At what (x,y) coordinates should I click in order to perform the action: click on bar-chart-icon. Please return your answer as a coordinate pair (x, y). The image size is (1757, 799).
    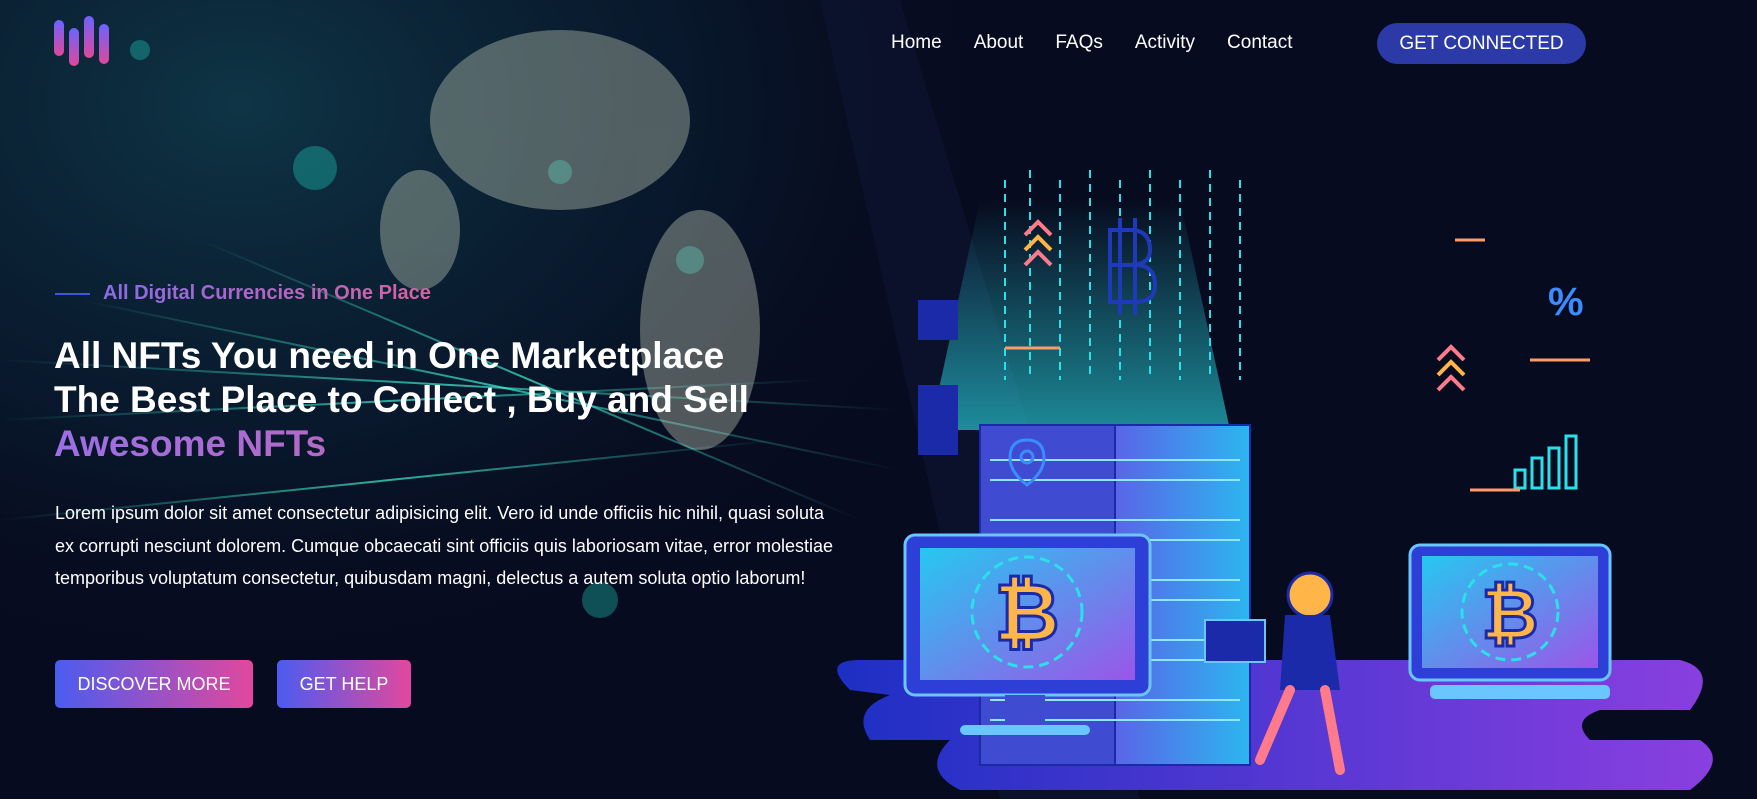
    Looking at the image, I should click on (1545, 462).